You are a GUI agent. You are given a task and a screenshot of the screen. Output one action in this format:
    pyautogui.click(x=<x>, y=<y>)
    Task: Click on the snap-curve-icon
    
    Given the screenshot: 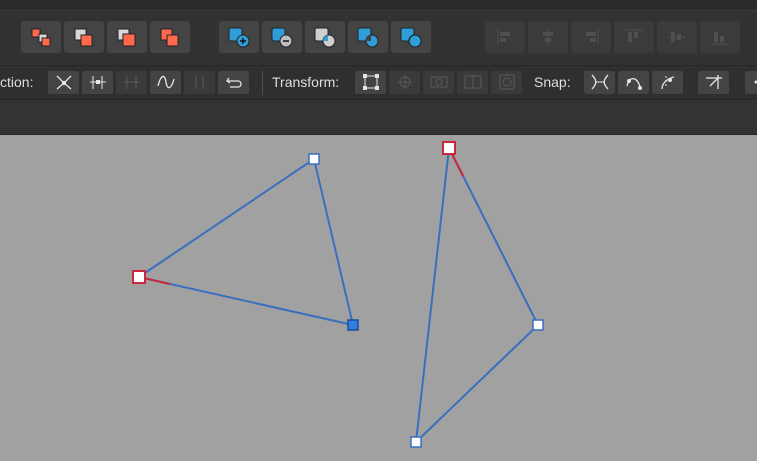 What is the action you would take?
    pyautogui.click(x=634, y=83)
    